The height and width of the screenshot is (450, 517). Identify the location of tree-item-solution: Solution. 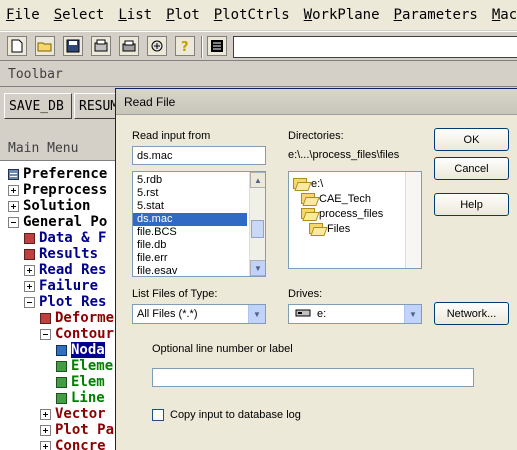
(49, 206).